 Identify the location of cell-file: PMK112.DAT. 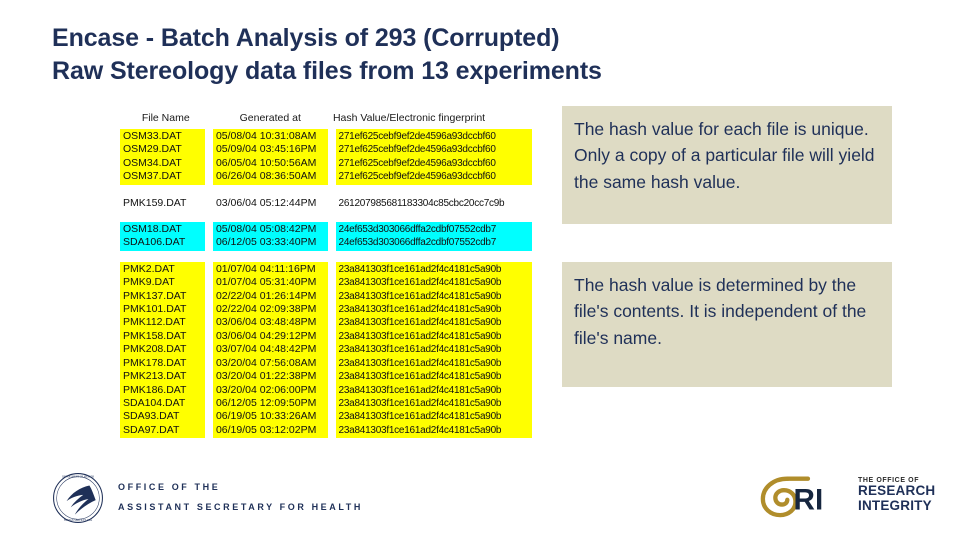
(154, 322).